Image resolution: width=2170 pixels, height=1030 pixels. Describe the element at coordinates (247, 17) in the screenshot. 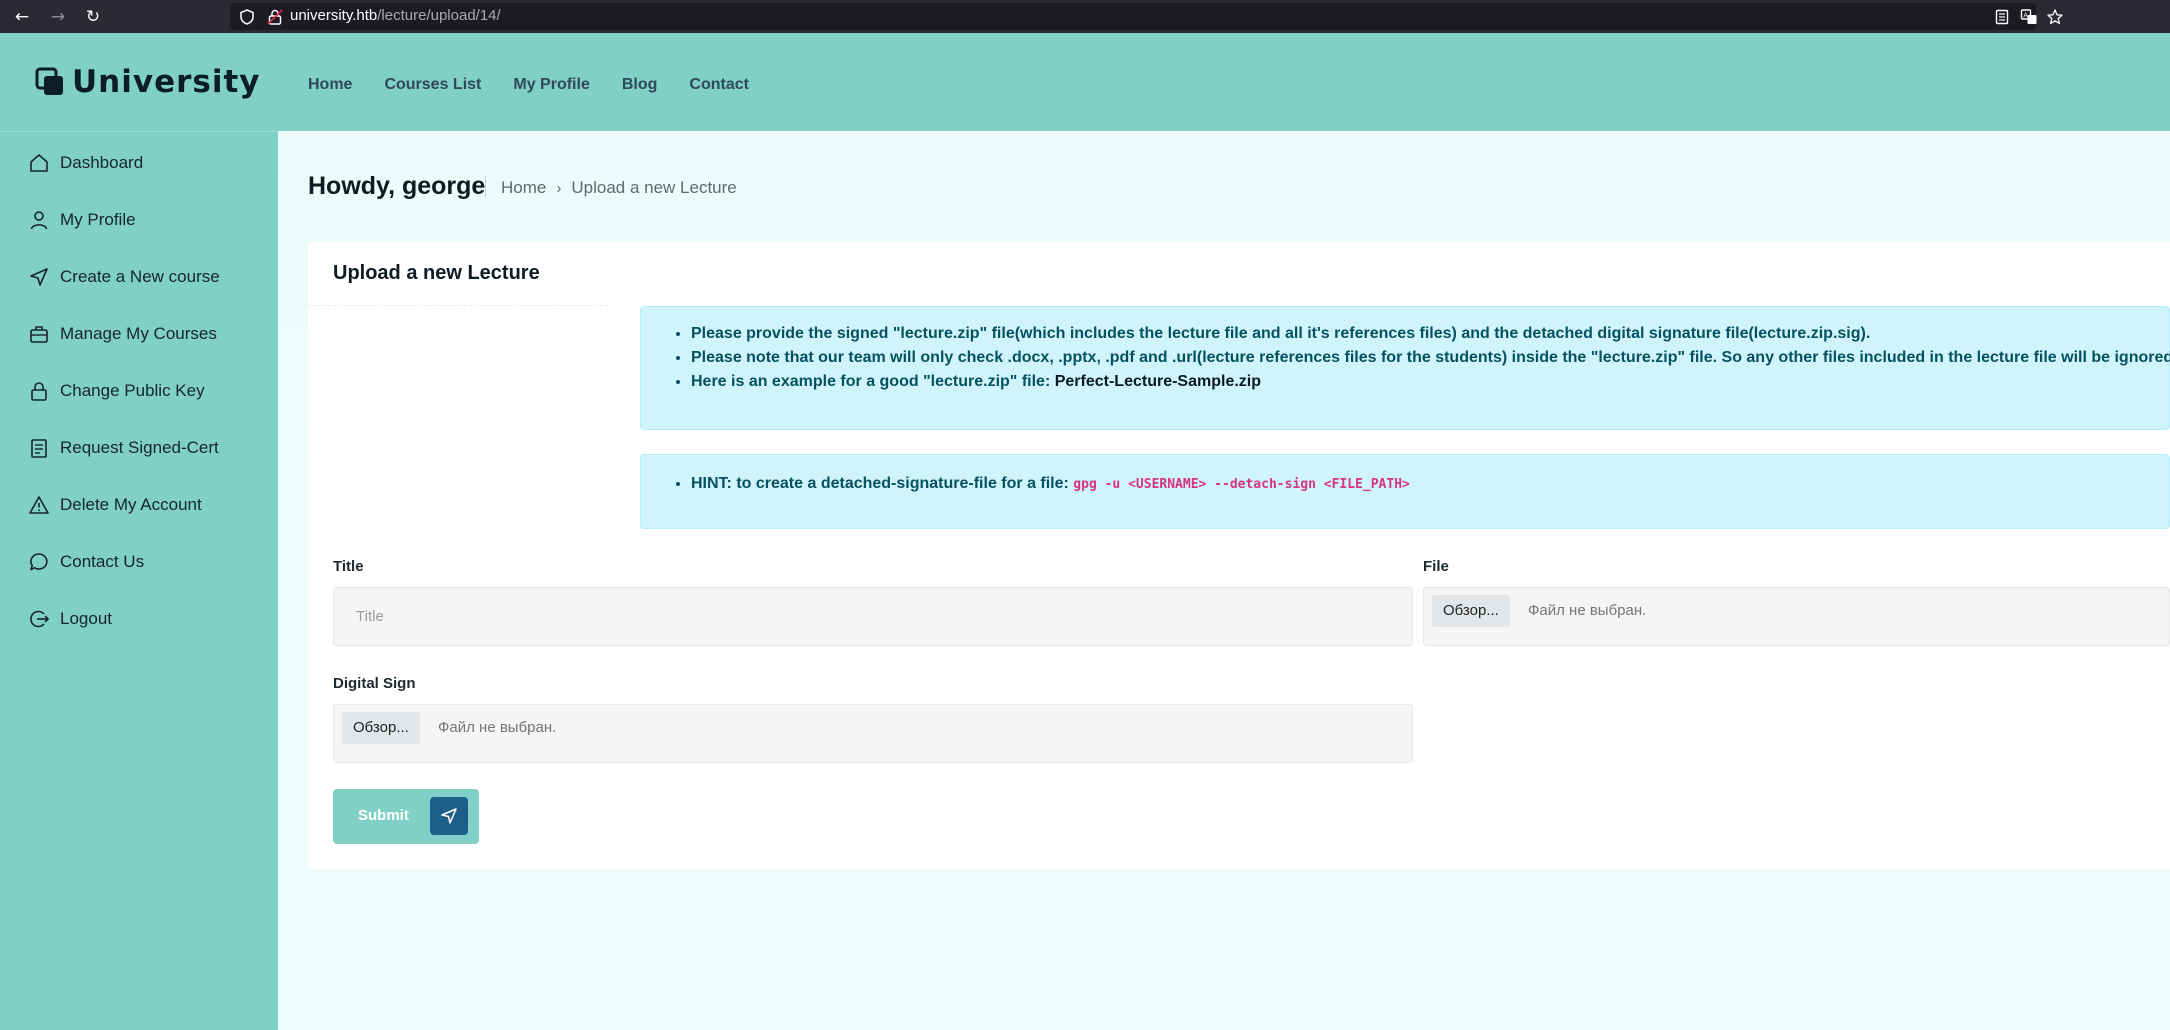

I see `shield-icon` at that location.